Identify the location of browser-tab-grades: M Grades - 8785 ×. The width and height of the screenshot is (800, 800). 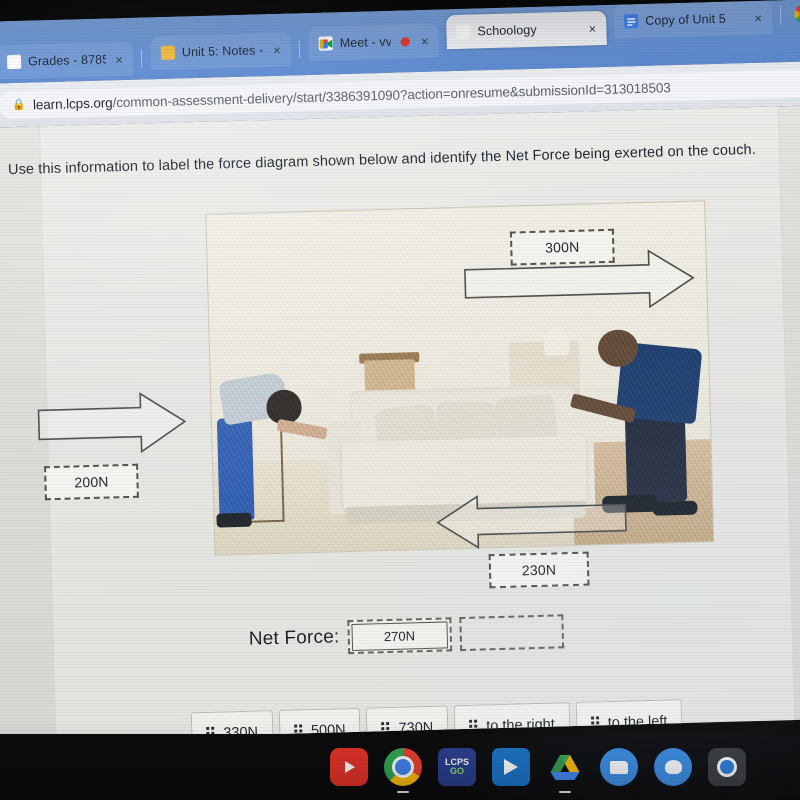
(67, 60).